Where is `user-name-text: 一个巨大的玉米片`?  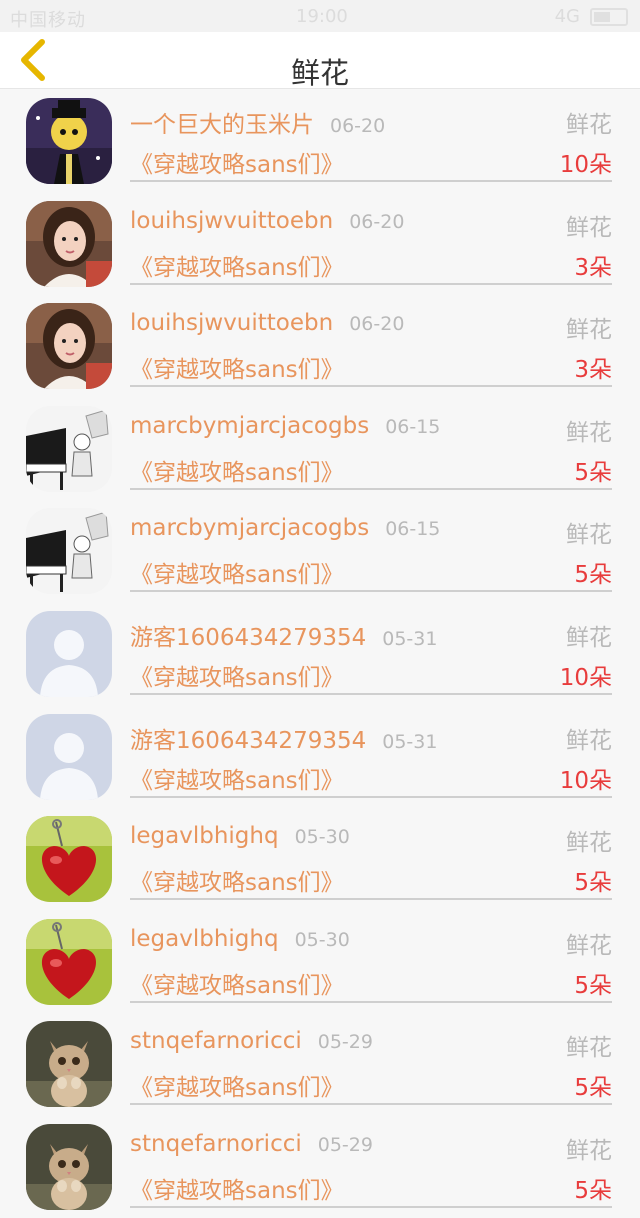 user-name-text: 一个巨大的玉米片 is located at coordinates (222, 125).